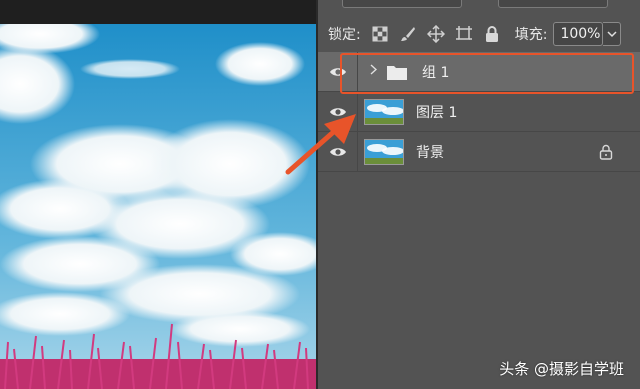  What do you see at coordinates (408, 34) in the screenshot?
I see `brush-icon` at bounding box center [408, 34].